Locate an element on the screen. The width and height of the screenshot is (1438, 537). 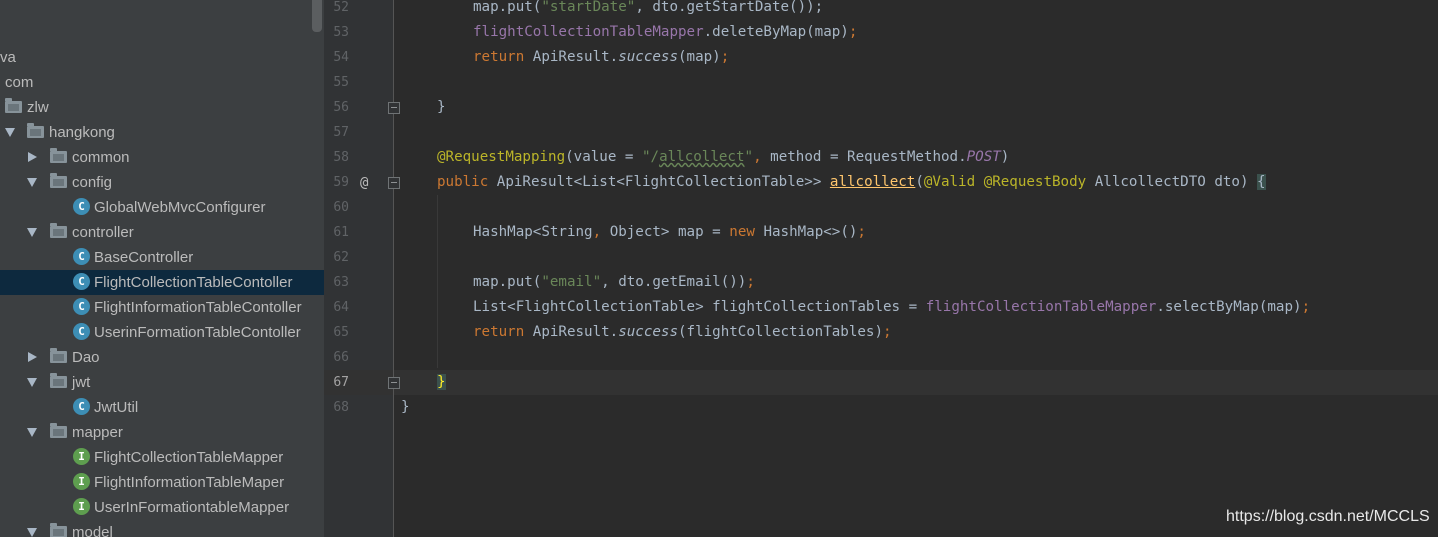
line-number: 64 is located at coordinates (341, 307).